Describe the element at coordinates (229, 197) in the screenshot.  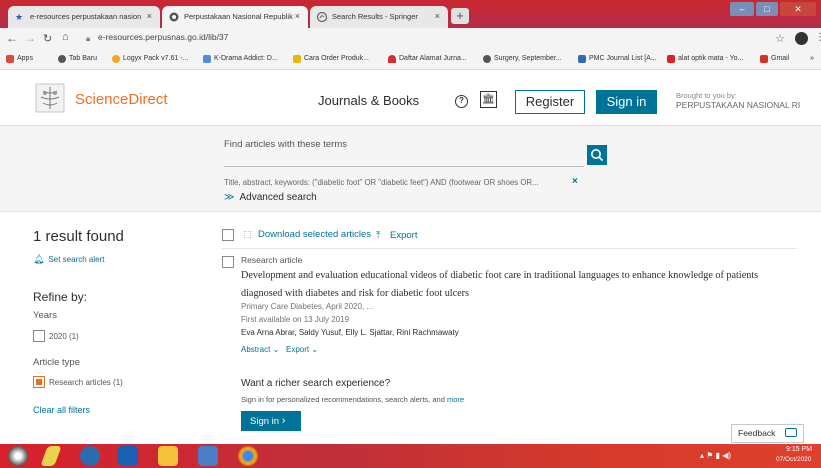
I see `double-chevron-down-icon: ≫` at that location.